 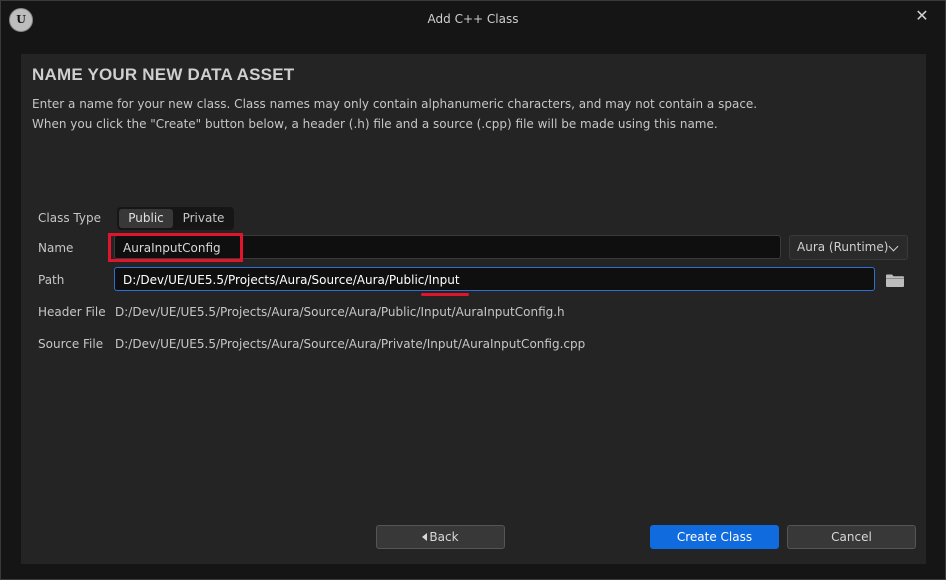 I want to click on module-dropdown-value: Aura (Runtime), so click(x=843, y=247).